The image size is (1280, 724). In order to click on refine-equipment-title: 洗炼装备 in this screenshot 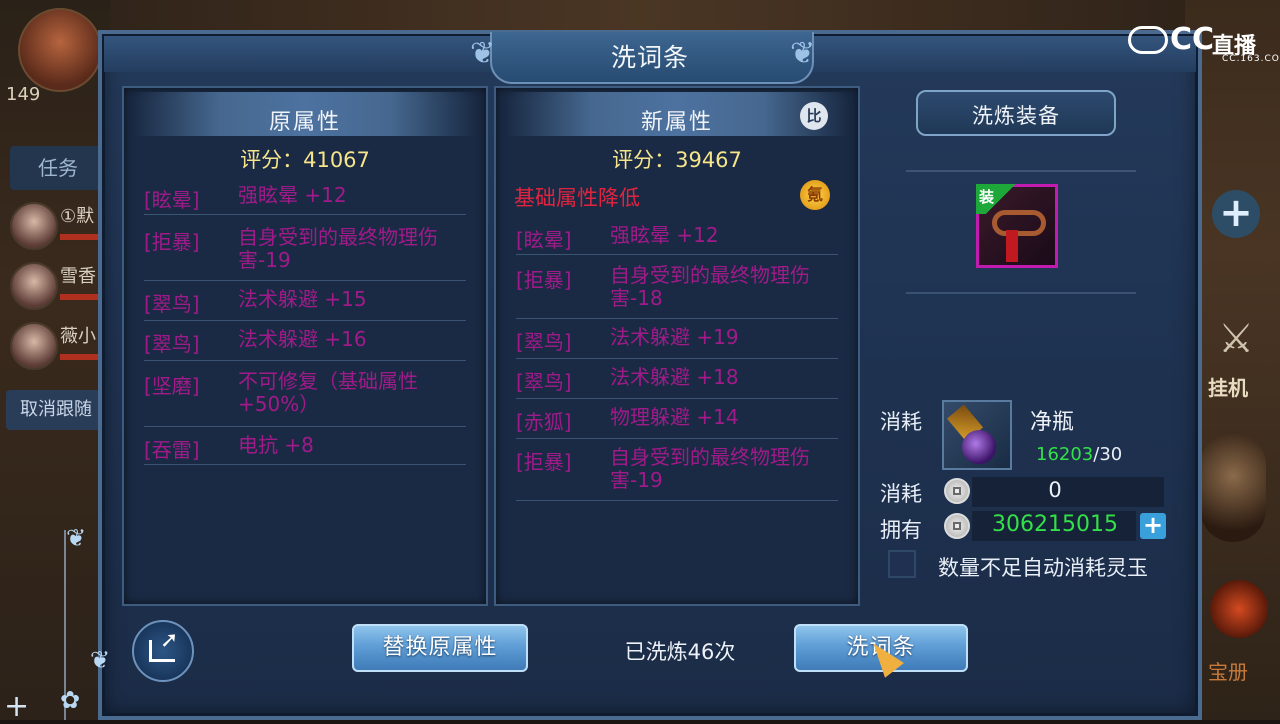, I will do `click(1016, 116)`.